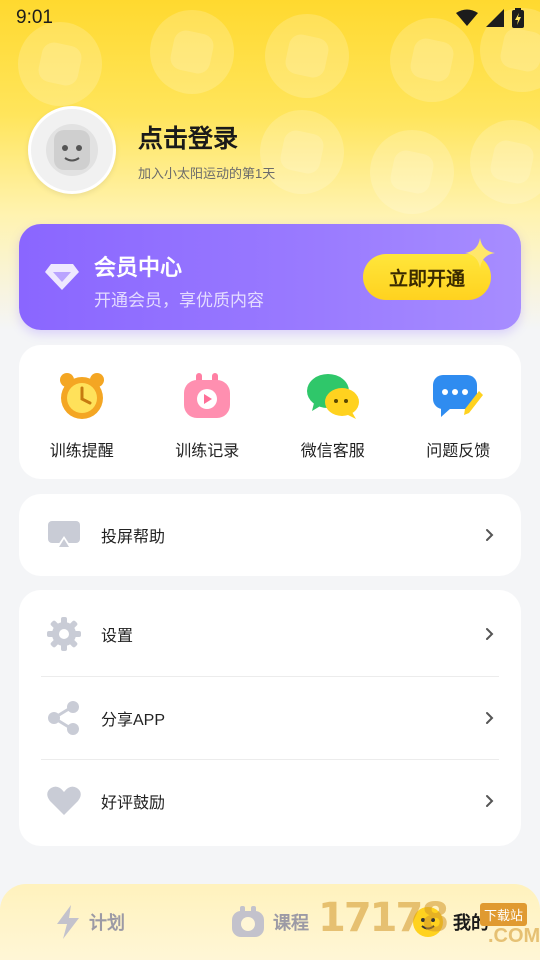 This screenshot has height=960, width=540. I want to click on quick-action-label: 训练提醒, so click(81, 451).